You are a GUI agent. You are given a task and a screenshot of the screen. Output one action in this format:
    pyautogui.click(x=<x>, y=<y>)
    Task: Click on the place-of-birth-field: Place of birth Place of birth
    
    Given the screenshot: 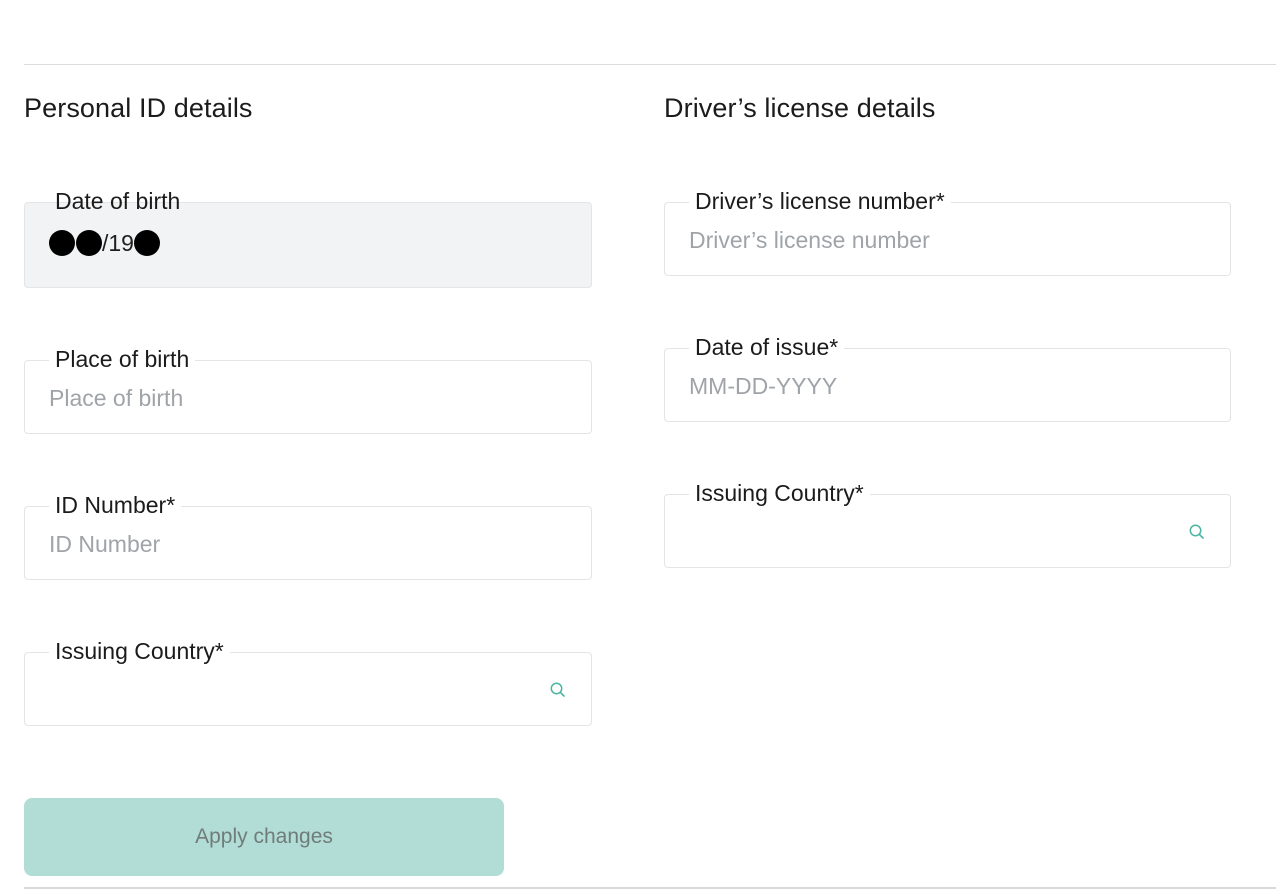 What is the action you would take?
    pyautogui.click(x=308, y=389)
    